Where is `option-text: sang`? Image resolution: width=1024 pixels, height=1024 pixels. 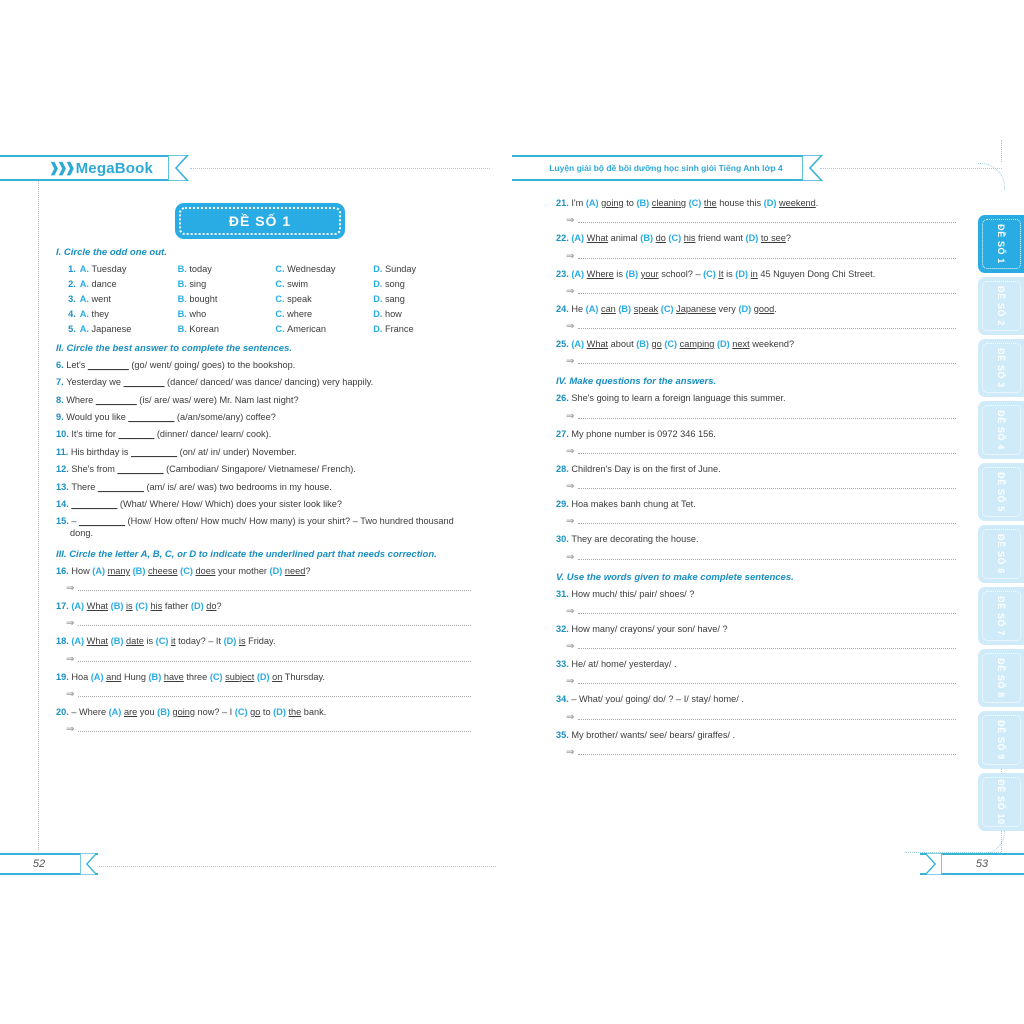
option-text: sang is located at coordinates (394, 299).